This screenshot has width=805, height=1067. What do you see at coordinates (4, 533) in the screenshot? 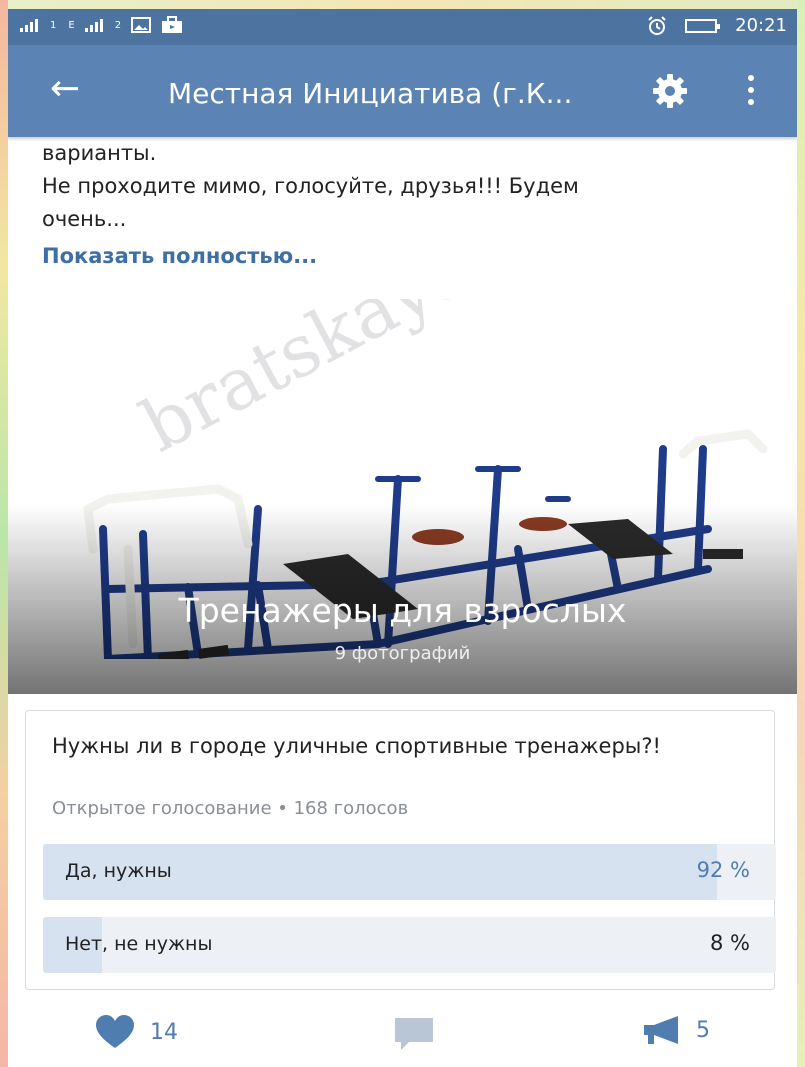
I see `frame-left-border` at bounding box center [4, 533].